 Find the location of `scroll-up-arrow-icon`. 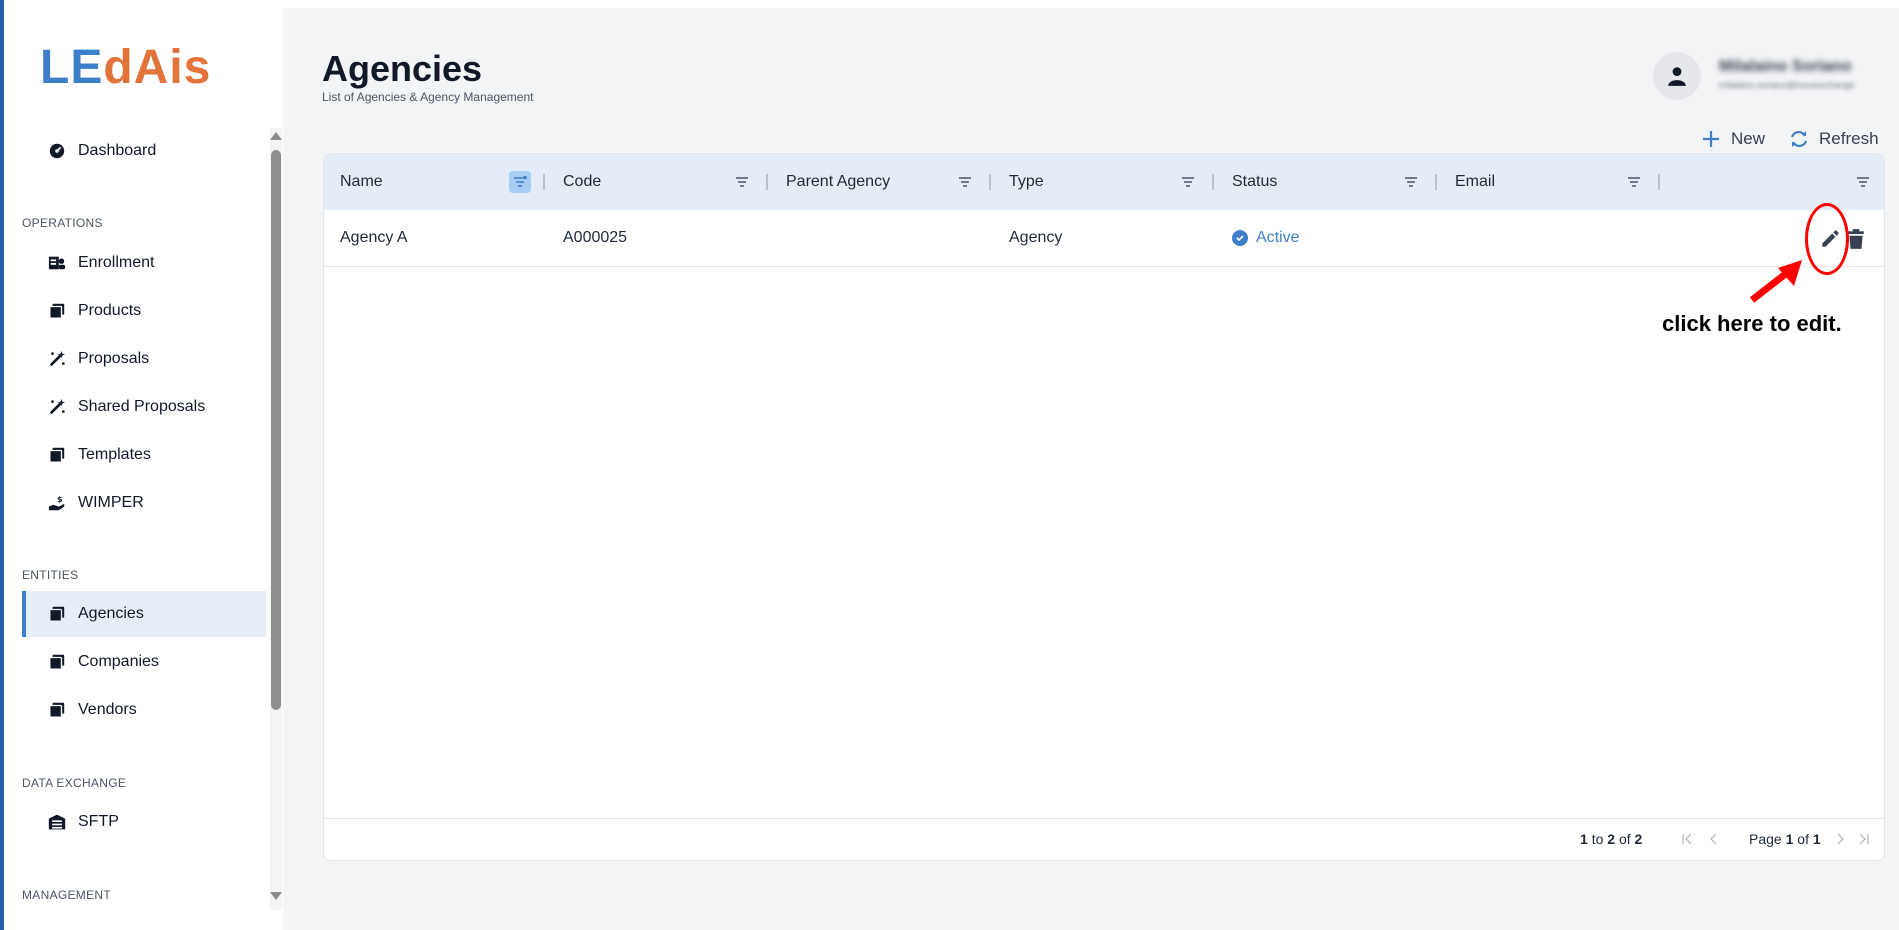

scroll-up-arrow-icon is located at coordinates (276, 136).